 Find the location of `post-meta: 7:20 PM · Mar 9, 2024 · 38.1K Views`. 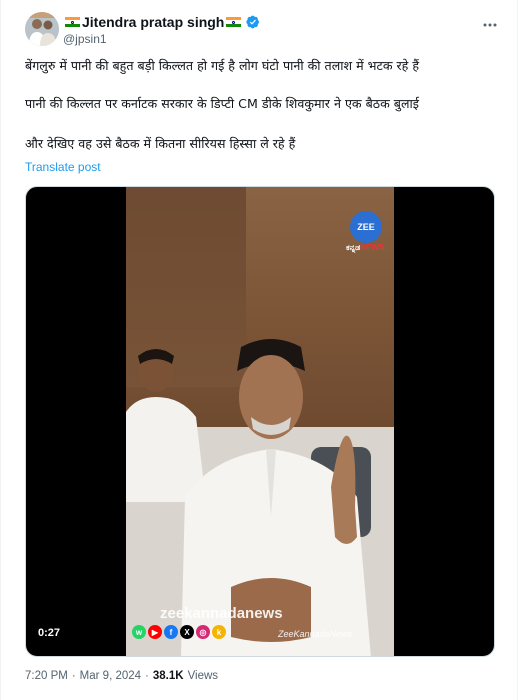

post-meta: 7:20 PM · Mar 9, 2024 · 38.1K Views is located at coordinates (121, 676).